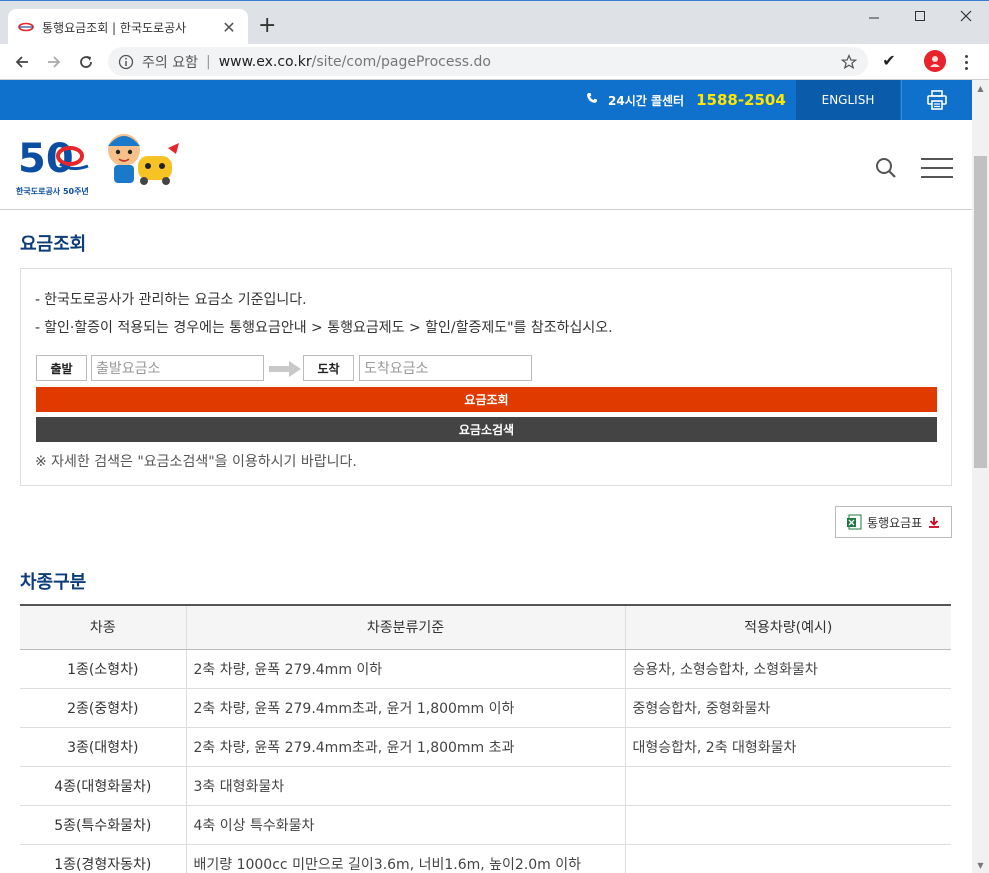 This screenshot has height=873, width=989. What do you see at coordinates (886, 168) in the screenshot?
I see `search-icon` at bounding box center [886, 168].